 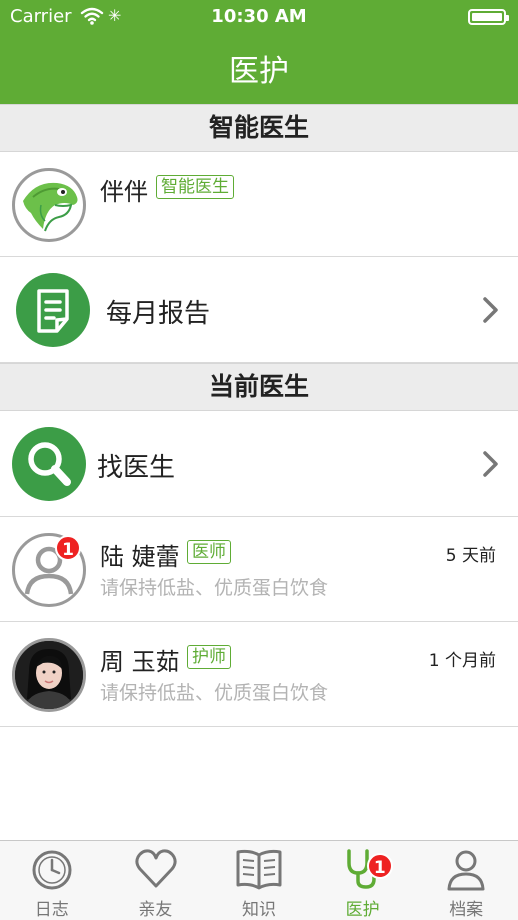 I want to click on doctor-role-tag: 护师, so click(x=209, y=657).